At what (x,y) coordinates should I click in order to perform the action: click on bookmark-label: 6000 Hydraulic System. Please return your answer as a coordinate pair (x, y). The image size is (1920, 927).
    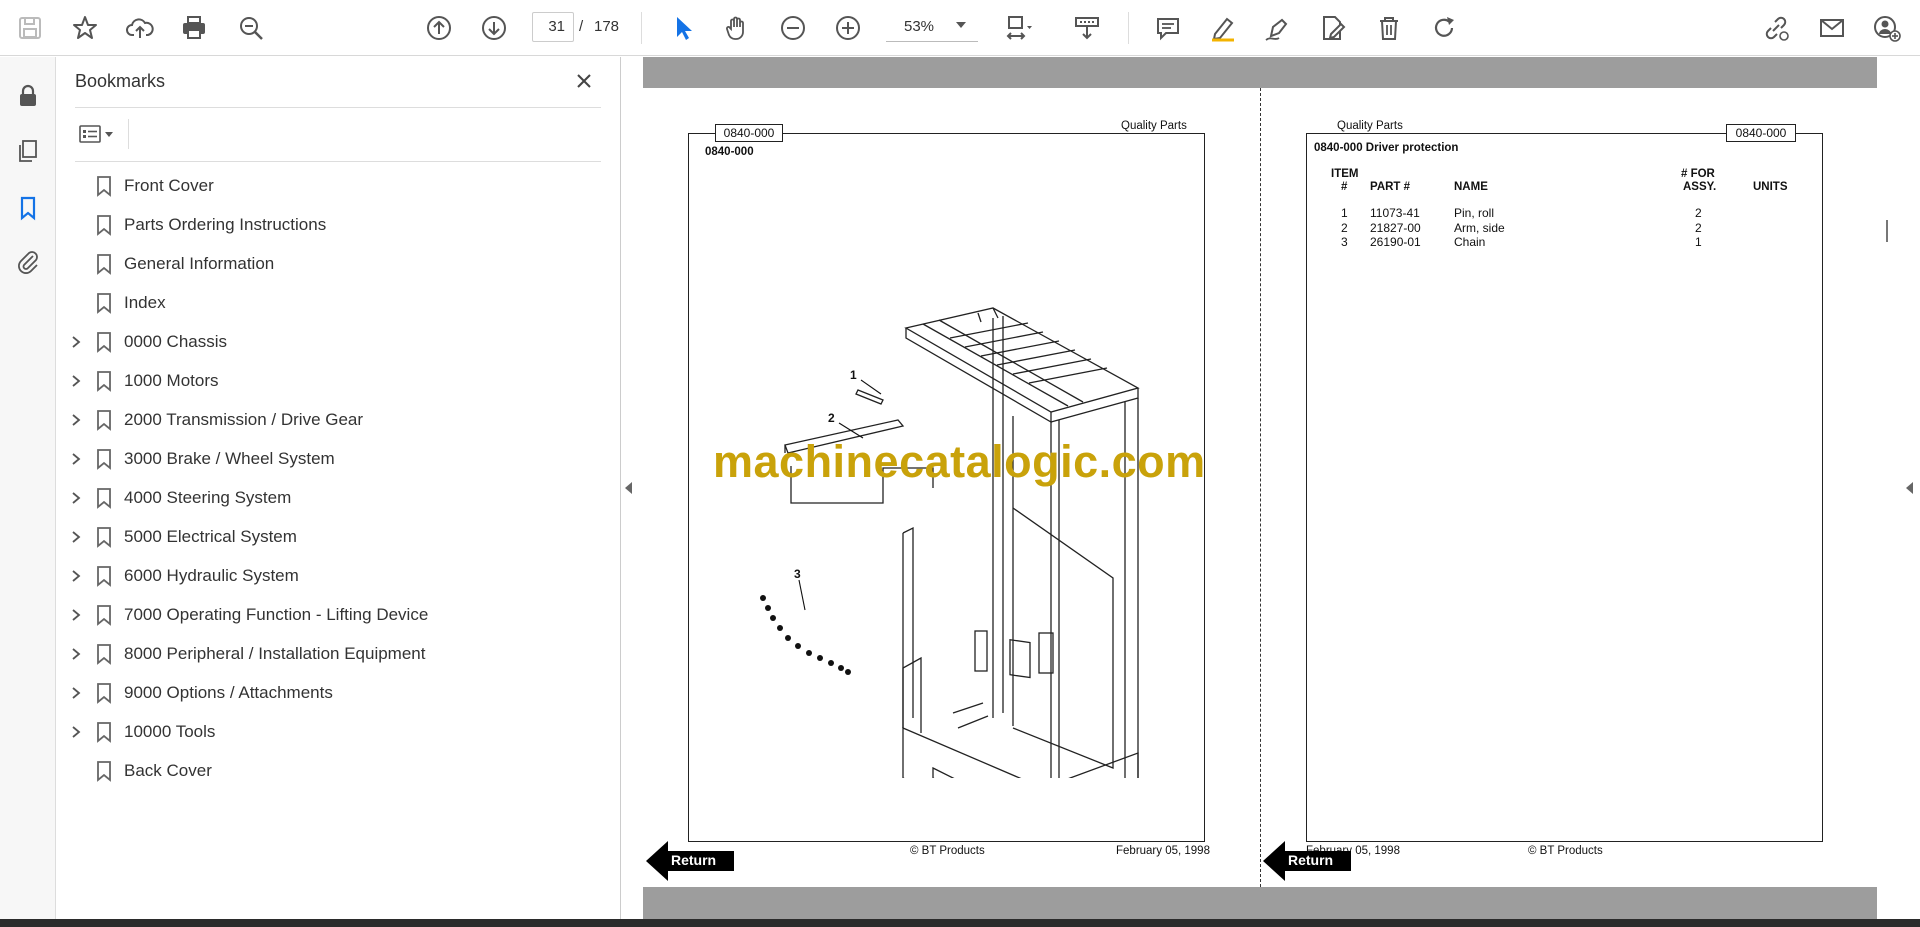
    Looking at the image, I should click on (211, 575).